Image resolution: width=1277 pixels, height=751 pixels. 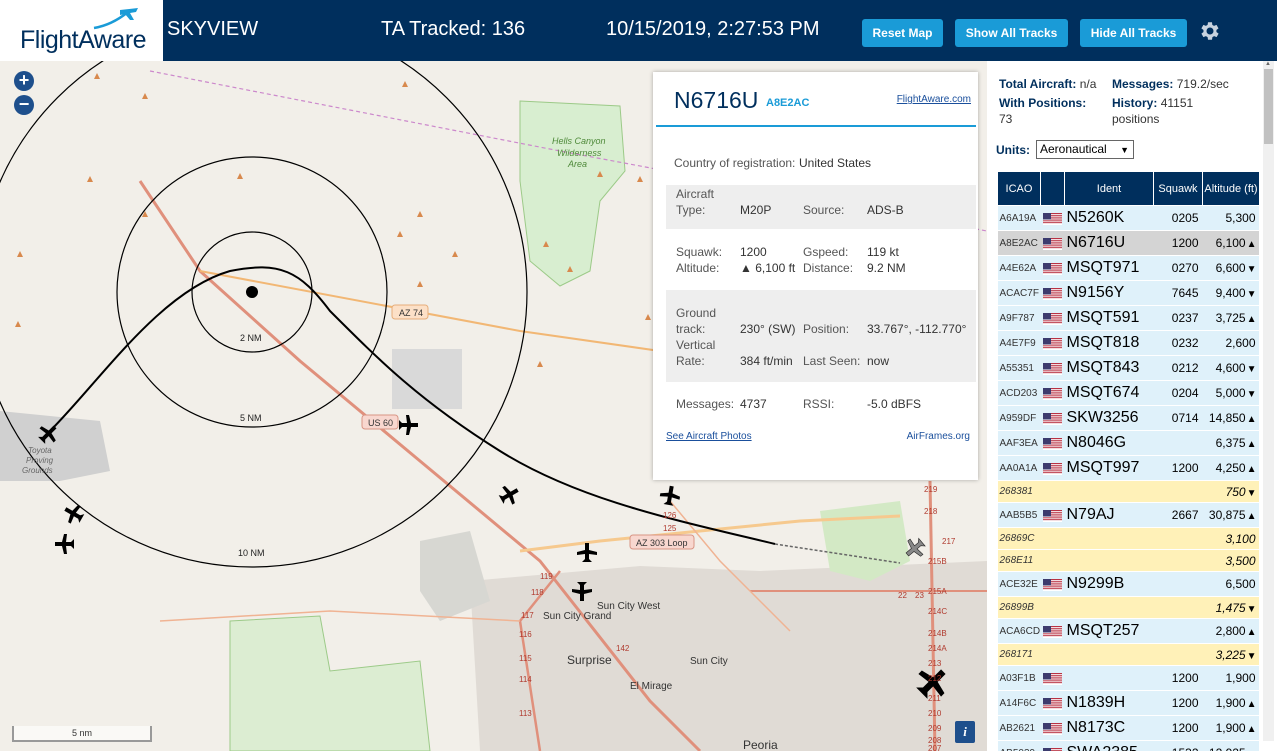 What do you see at coordinates (55, 446) in the screenshot?
I see `proving-grounds-area` at bounding box center [55, 446].